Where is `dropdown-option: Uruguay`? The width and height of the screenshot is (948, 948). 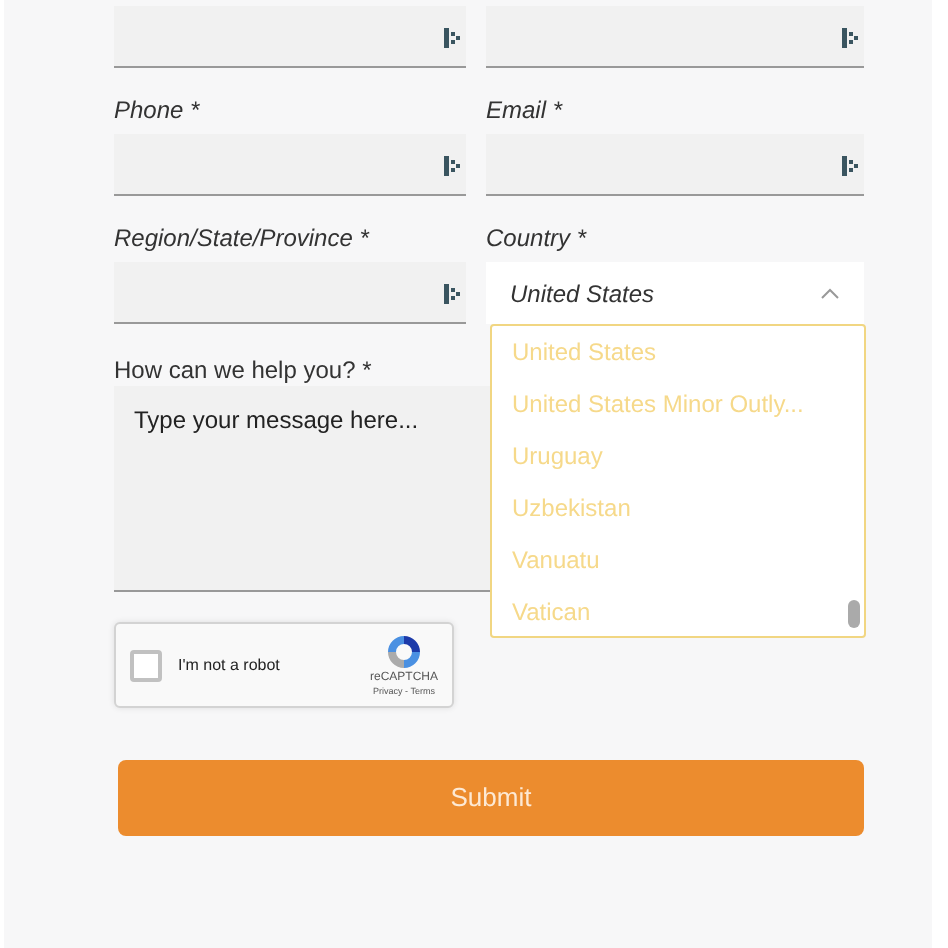 dropdown-option: Uruguay is located at coordinates (678, 456).